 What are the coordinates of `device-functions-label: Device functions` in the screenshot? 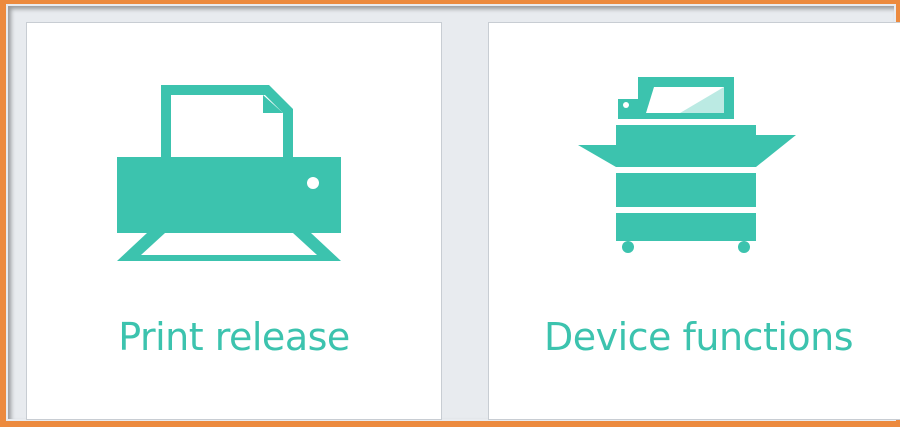 It's located at (698, 337).